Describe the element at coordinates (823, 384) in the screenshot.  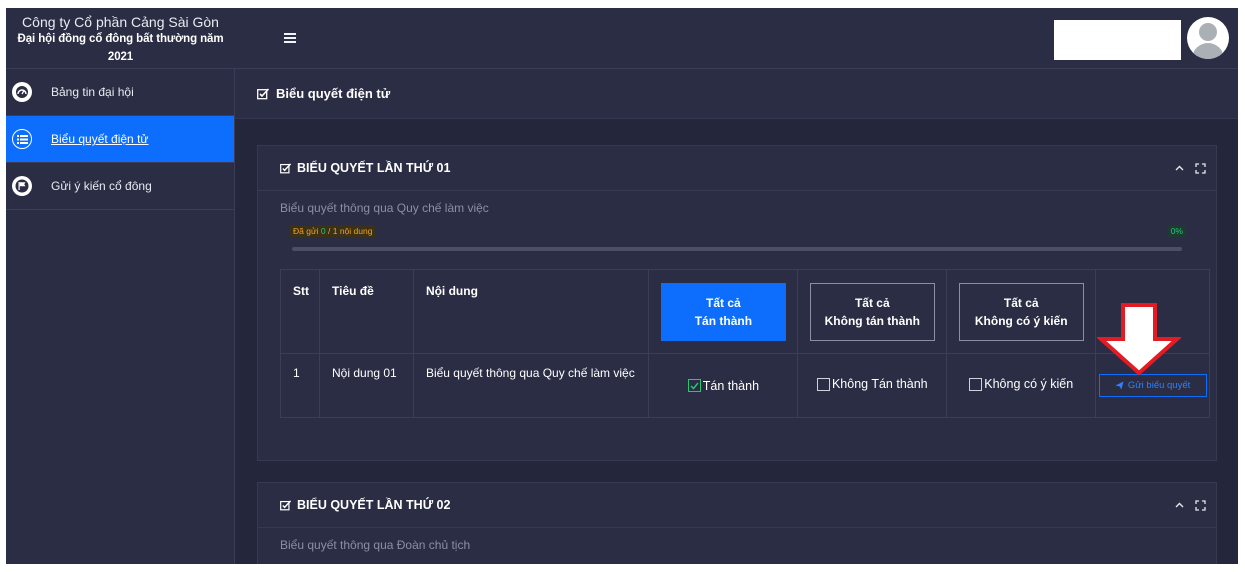
I see `disapprove-checkbox` at that location.